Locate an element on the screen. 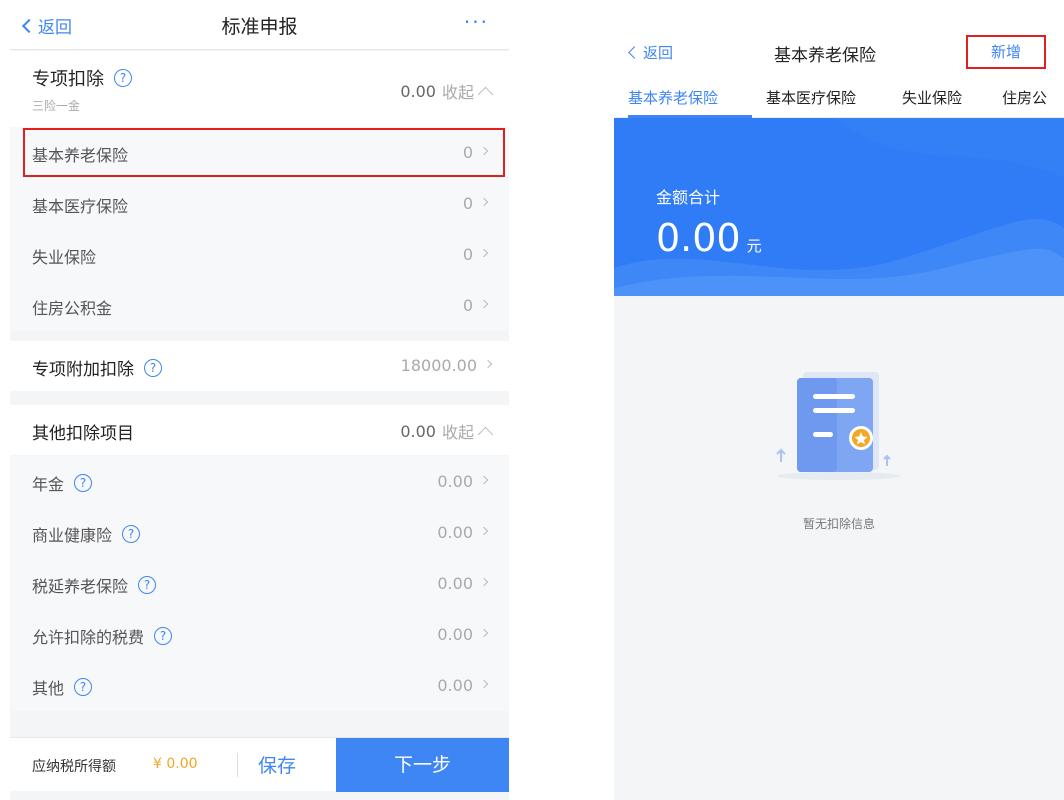 This screenshot has width=1064, height=800. tab-medical: 基本医疗保险 is located at coordinates (811, 97).